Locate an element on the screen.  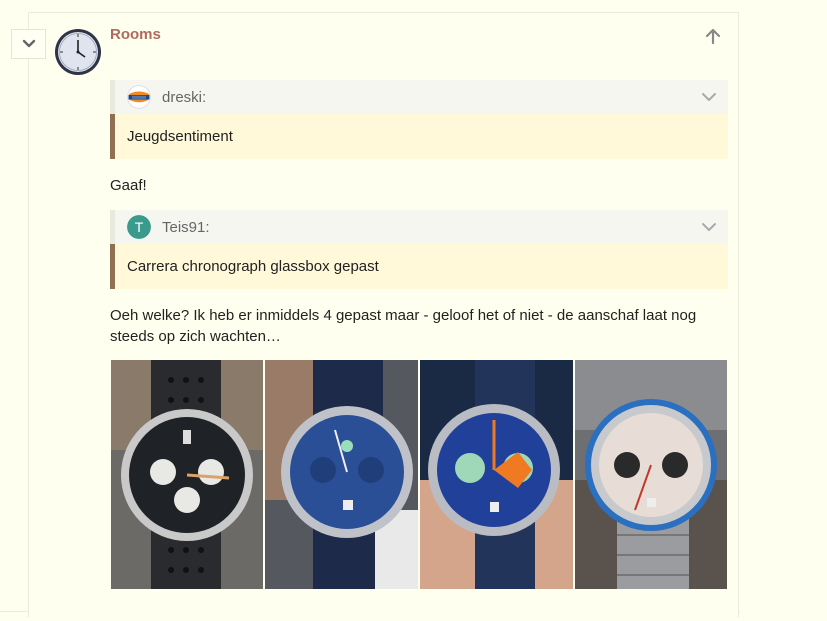
quote-text: Jeugdsentiment is located at coordinates (419, 136).